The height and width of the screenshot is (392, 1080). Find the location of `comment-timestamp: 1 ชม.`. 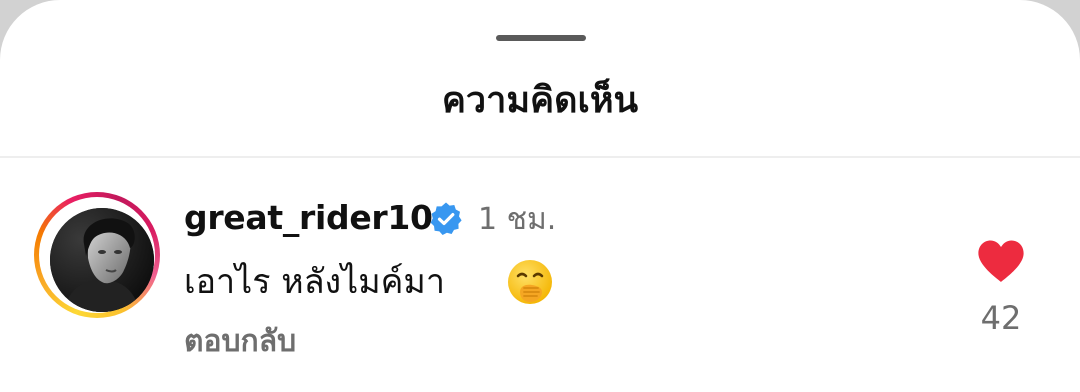

comment-timestamp: 1 ชม. is located at coordinates (517, 219).